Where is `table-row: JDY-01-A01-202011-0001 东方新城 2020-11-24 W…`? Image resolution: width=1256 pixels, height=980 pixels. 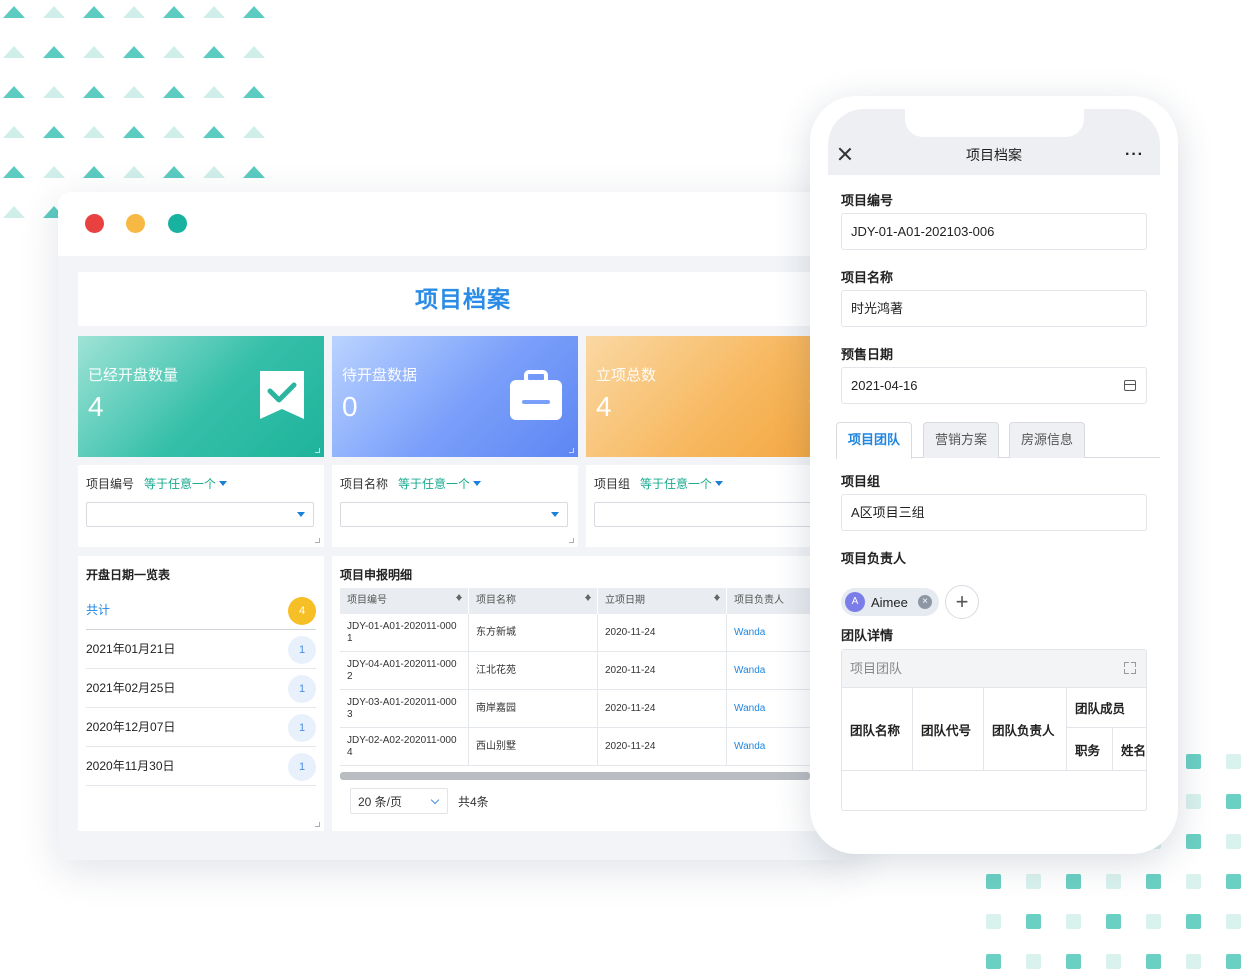
table-row: JDY-01-A01-202011-0001 东方新城 2020-11-24 W… is located at coordinates (575, 633).